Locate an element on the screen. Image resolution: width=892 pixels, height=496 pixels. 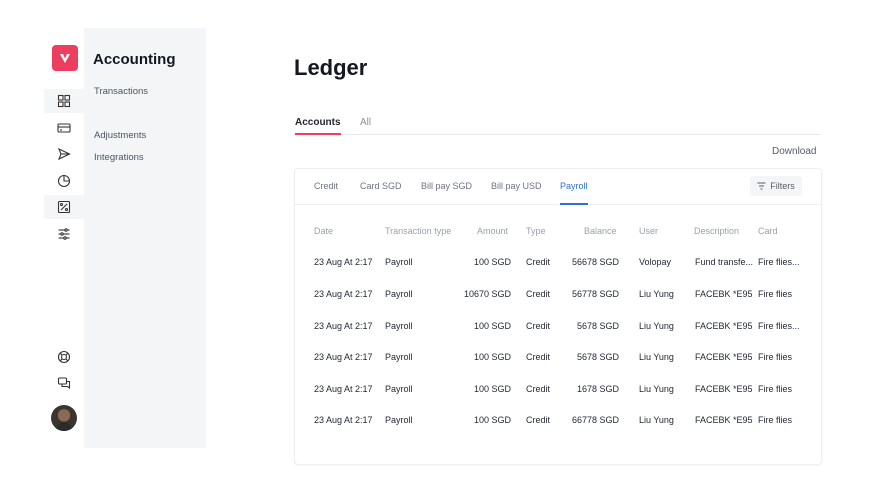
cell-balance: 66778 SGD is located at coordinates (595, 420).